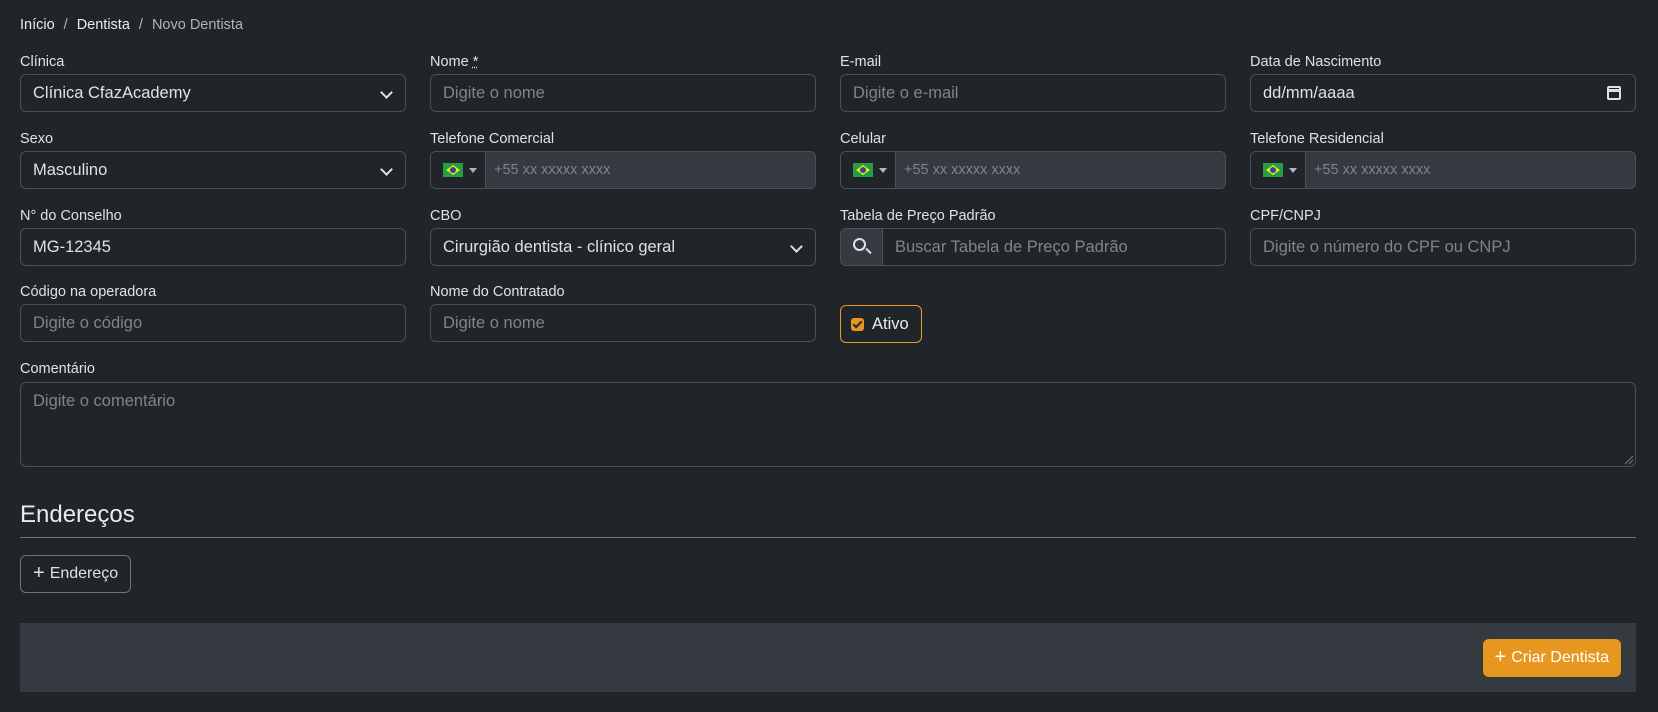  I want to click on tel-comercial-field: Telefone Comercial +55 xx xxxxx xxxx, so click(623, 159).